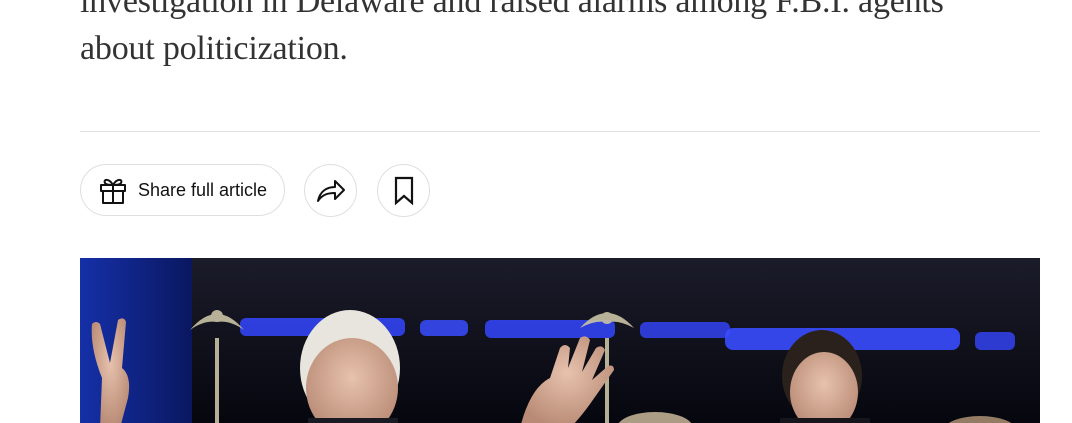 Image resolution: width=1072 pixels, height=423 pixels. I want to click on summary-line-2: about politicization., so click(214, 48).